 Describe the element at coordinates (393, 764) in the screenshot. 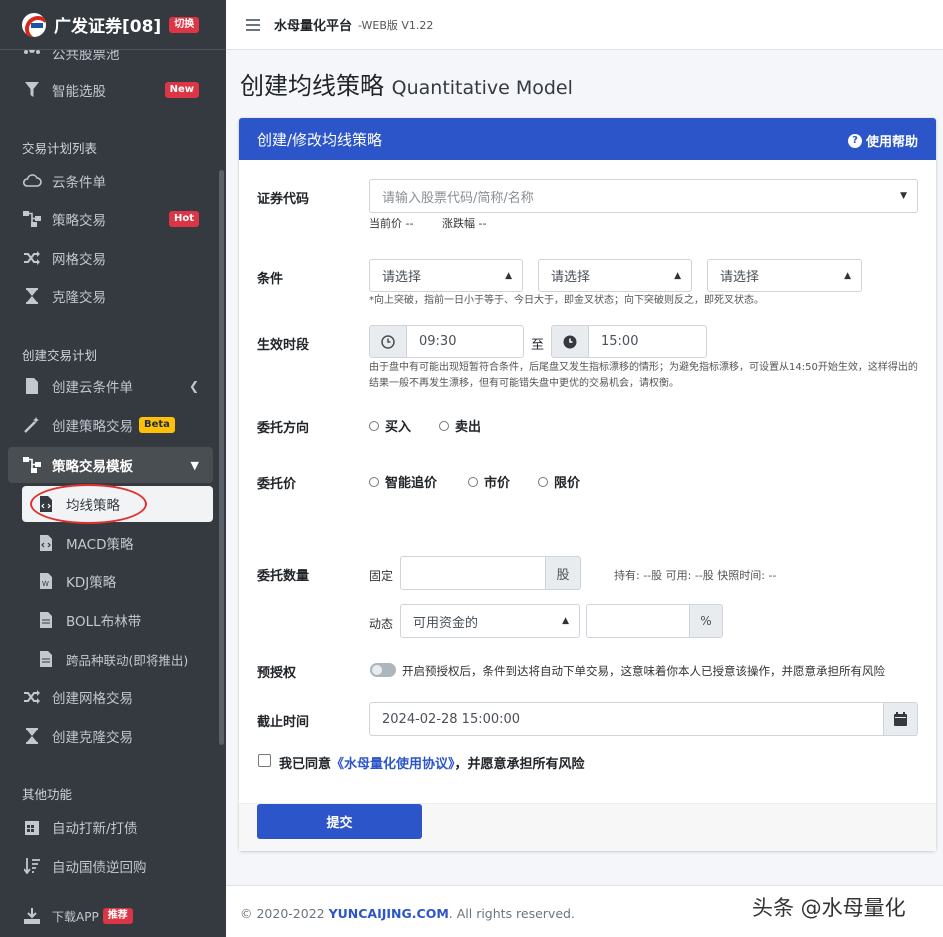

I see `agreement-link: 《水母量化使用协议》` at that location.